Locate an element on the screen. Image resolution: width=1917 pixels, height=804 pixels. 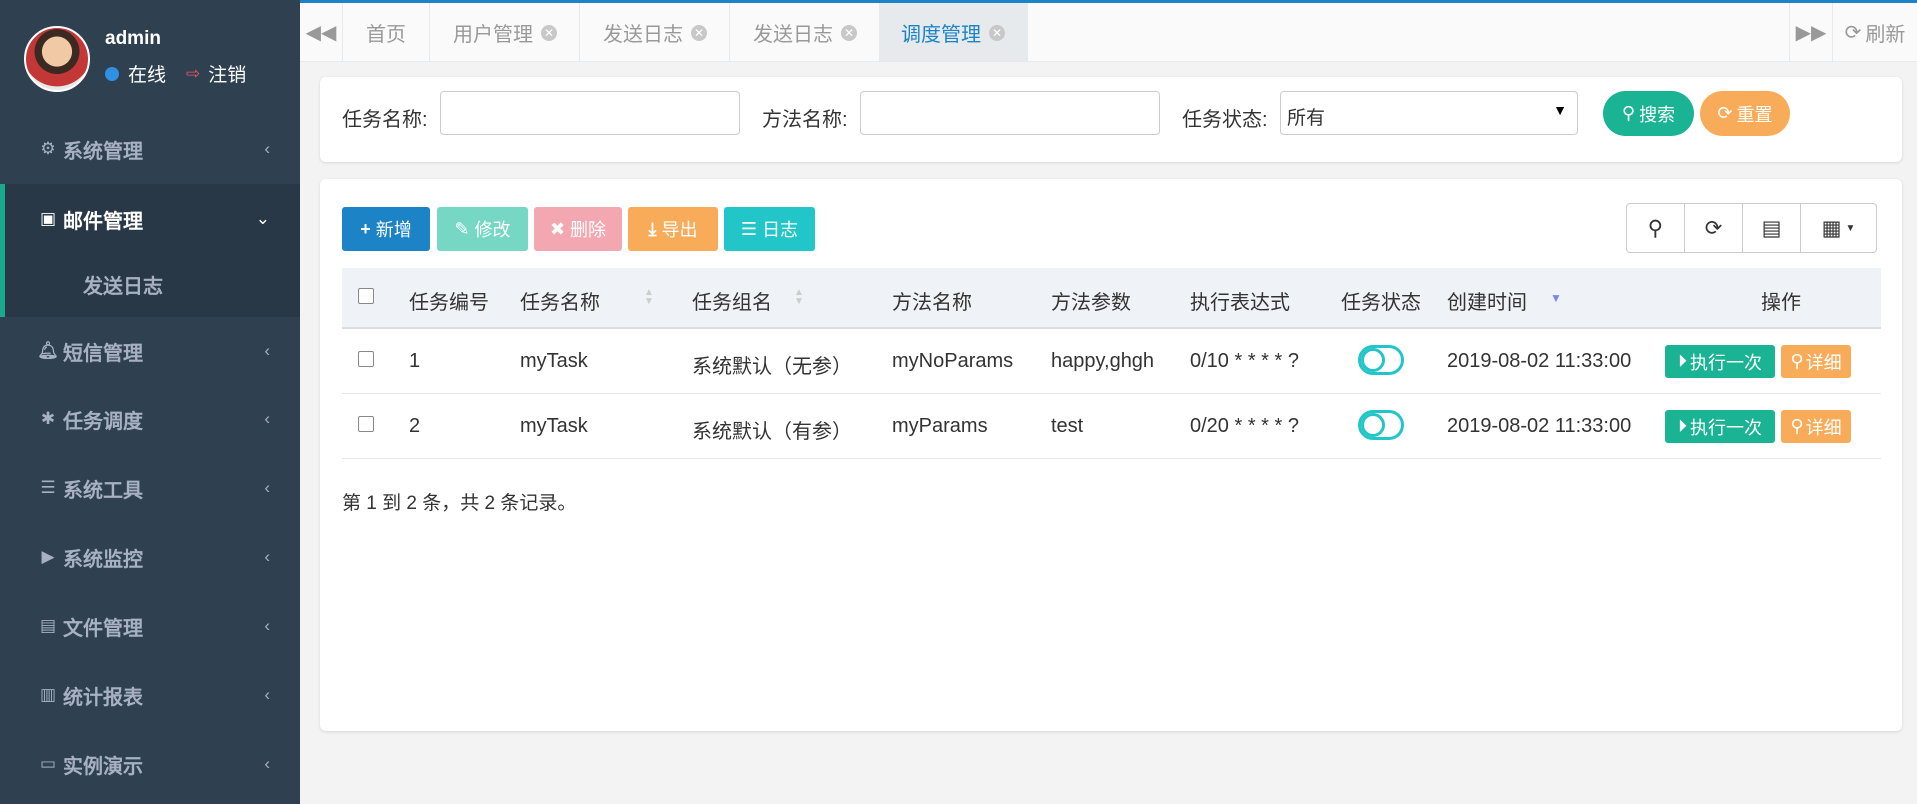
delete-button: ✖ 删除 is located at coordinates (578, 229).